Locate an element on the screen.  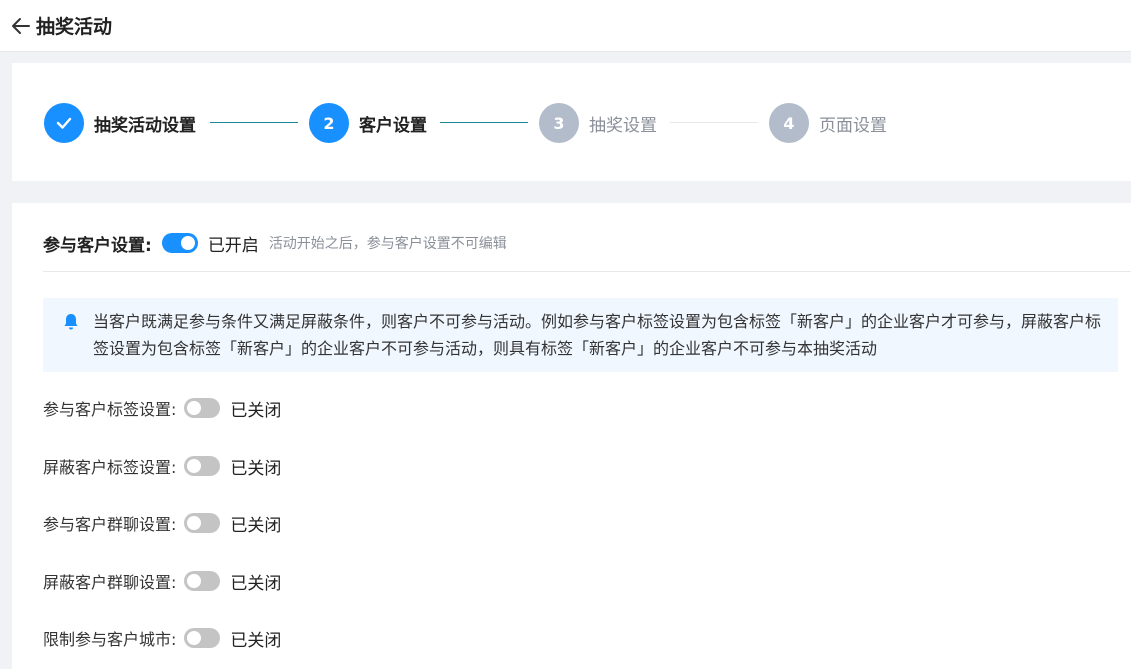
step-lottery-settings: 3 抽奖设置 is located at coordinates (598, 123).